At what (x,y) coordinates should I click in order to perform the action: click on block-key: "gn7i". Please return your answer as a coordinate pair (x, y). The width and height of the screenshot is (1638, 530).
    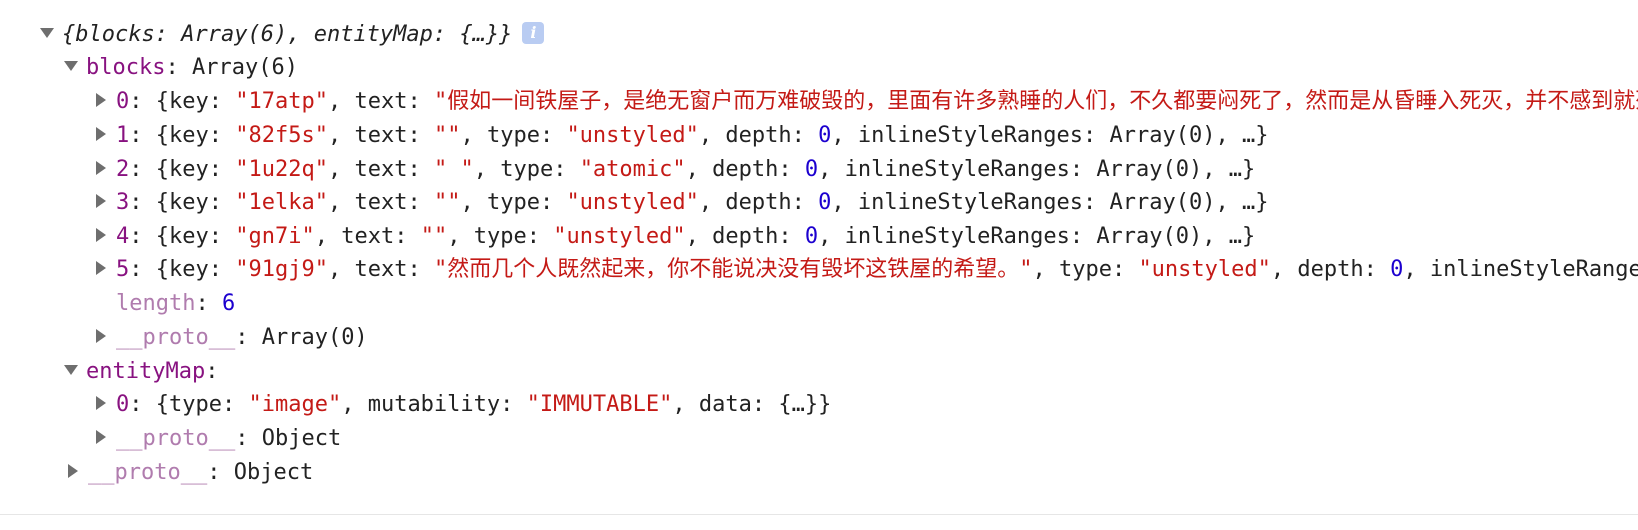
    Looking at the image, I should click on (275, 236).